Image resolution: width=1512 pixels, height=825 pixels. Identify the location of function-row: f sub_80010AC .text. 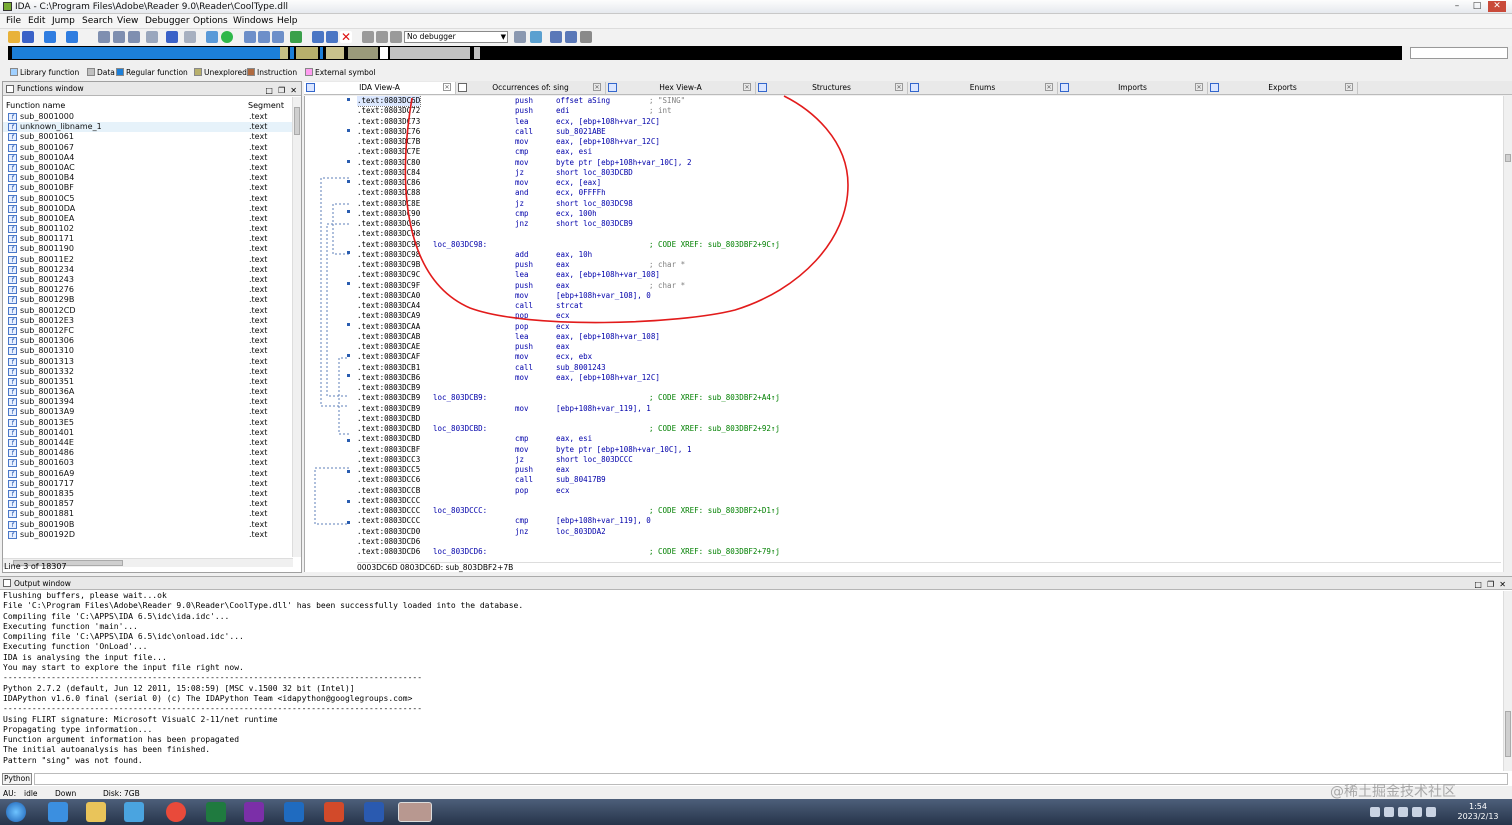
(148, 168).